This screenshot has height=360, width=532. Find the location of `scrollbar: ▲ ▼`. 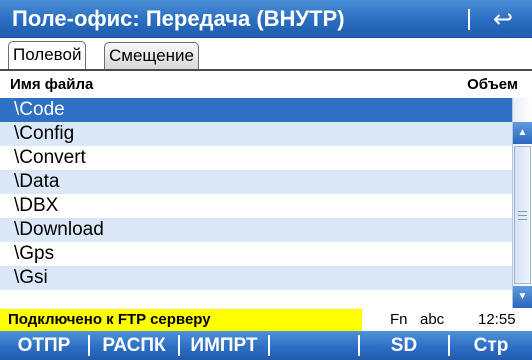

scrollbar: ▲ ▼ is located at coordinates (522, 203).